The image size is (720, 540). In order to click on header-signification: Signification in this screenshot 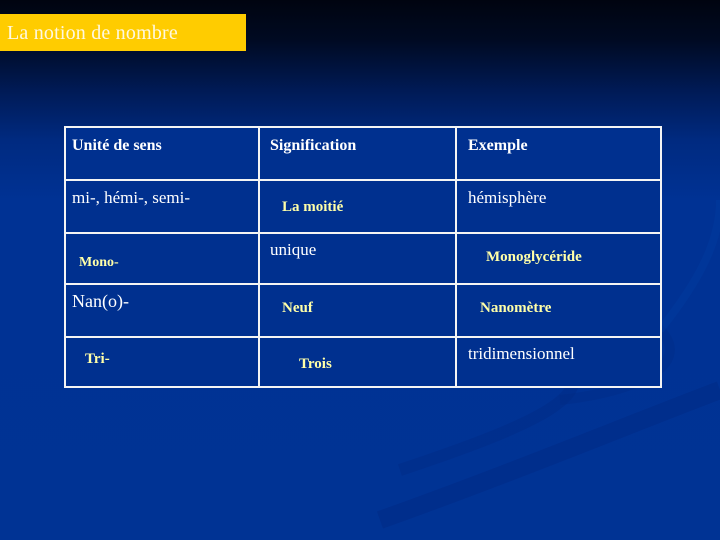, I will do `click(313, 145)`.